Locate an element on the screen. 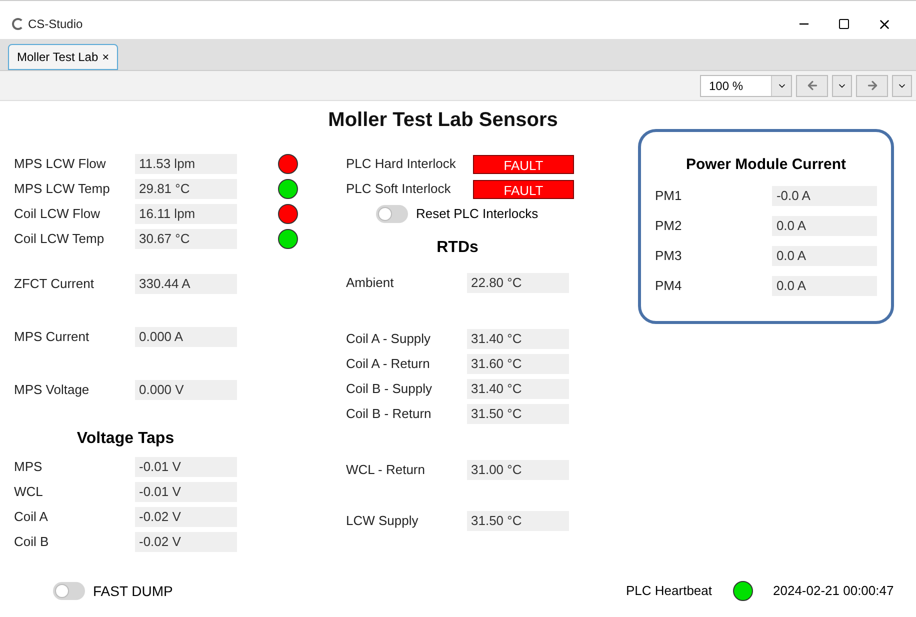  field-label: PM3 is located at coordinates (669, 255).